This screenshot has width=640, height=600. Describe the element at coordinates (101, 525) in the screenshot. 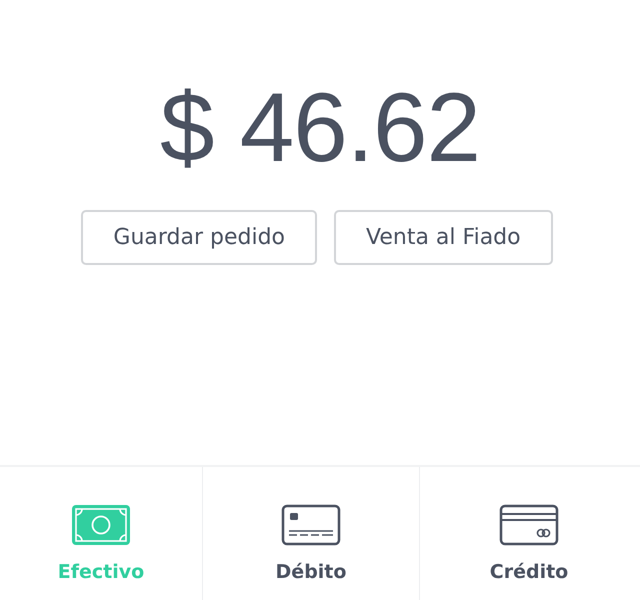

I see `banknote-icon` at that location.